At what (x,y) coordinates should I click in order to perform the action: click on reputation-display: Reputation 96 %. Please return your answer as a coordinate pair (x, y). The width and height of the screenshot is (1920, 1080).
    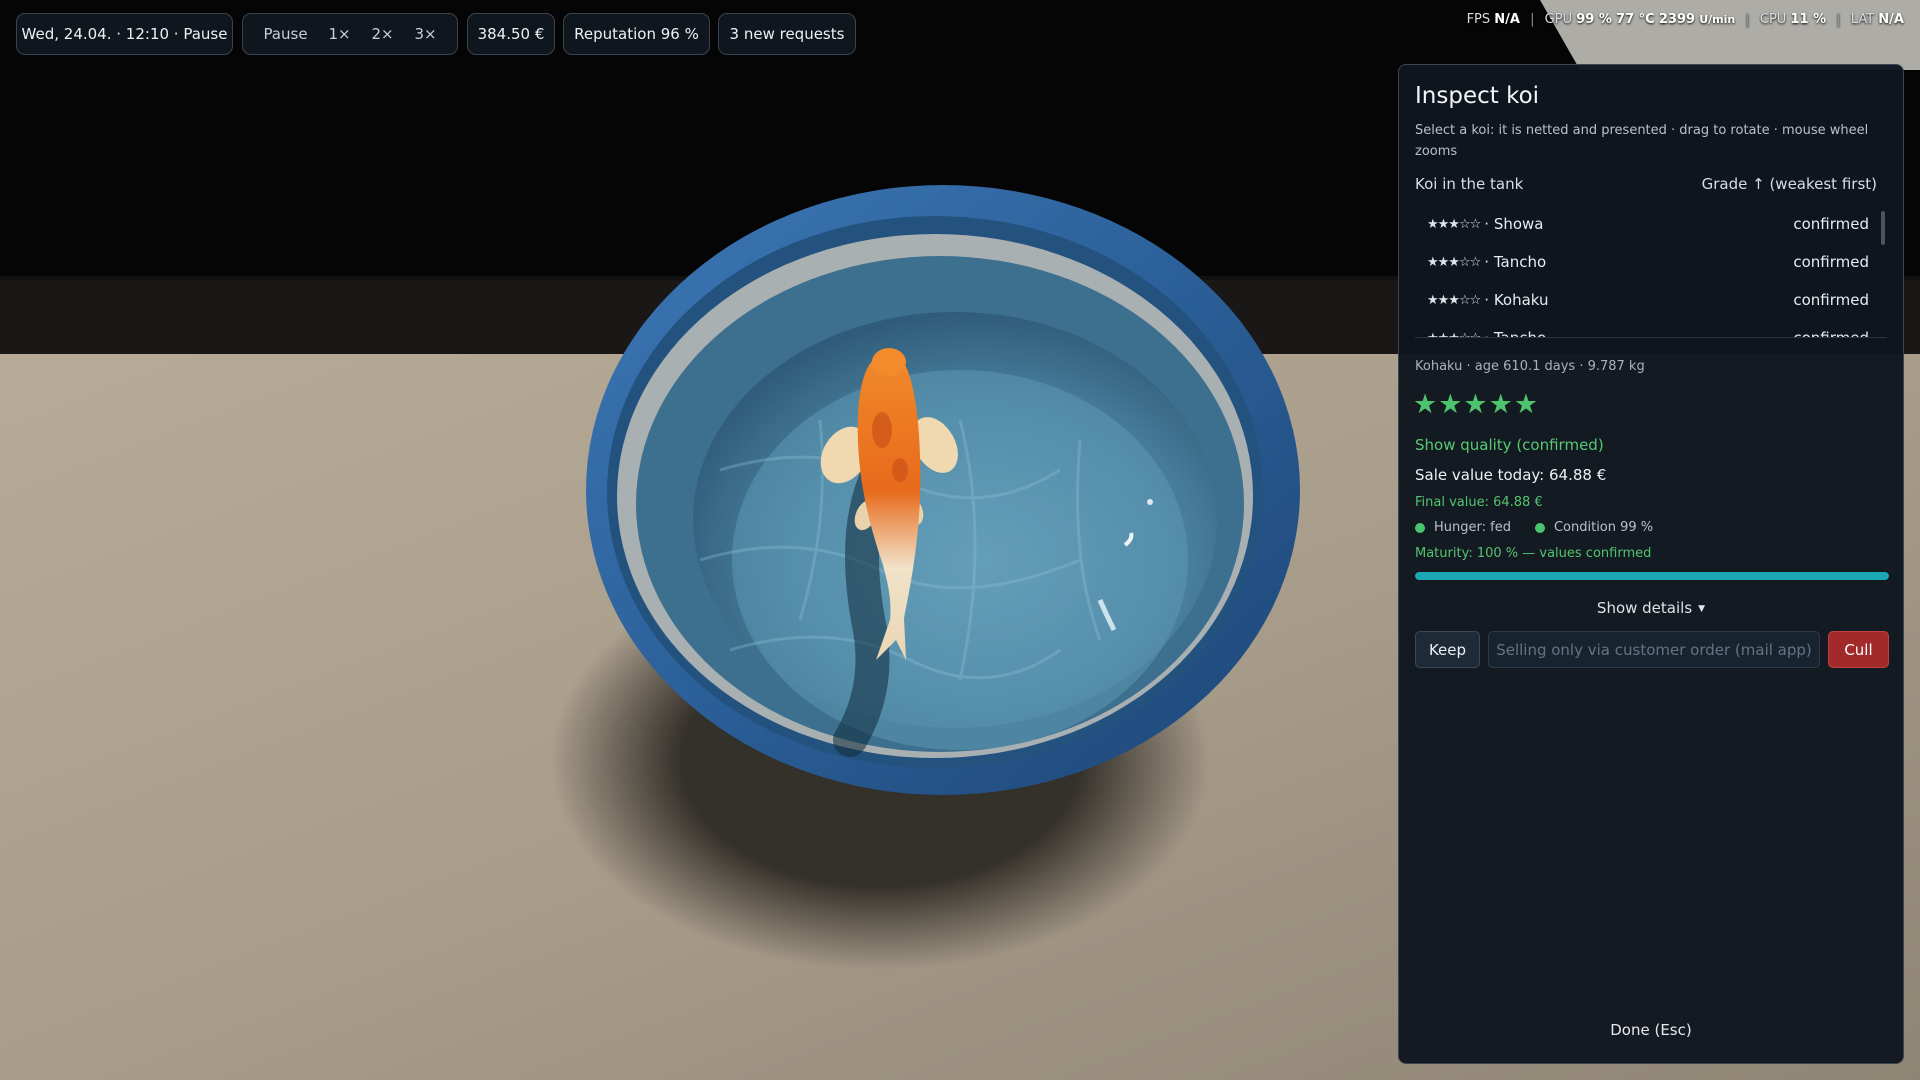
    Looking at the image, I should click on (636, 34).